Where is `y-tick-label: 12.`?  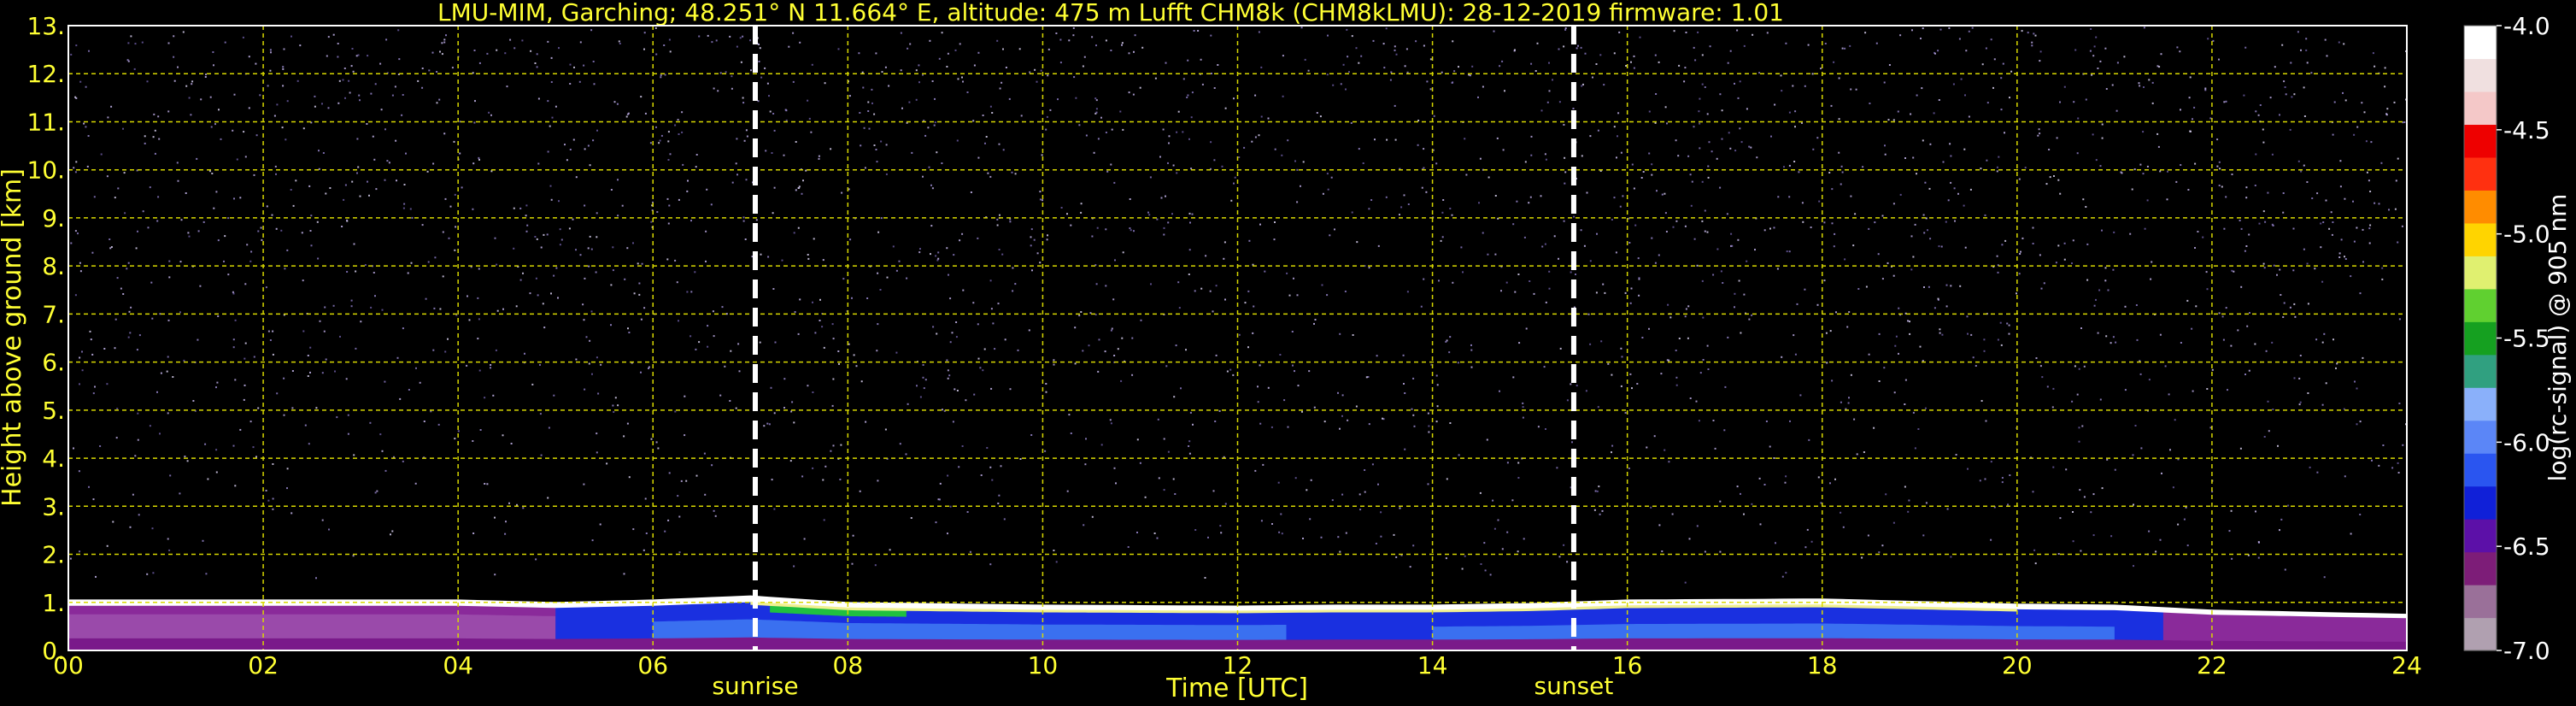 y-tick-label: 12. is located at coordinates (45, 74).